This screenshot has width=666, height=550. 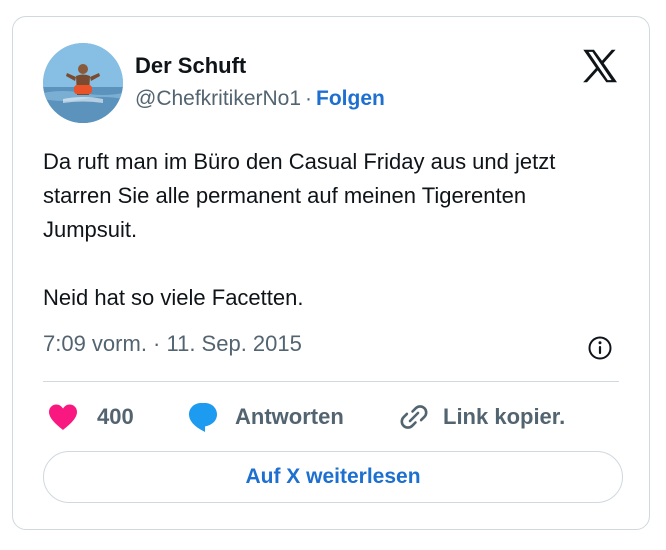 I want to click on action-bar: 400 Antworten Link kopier., so click(x=333, y=417).